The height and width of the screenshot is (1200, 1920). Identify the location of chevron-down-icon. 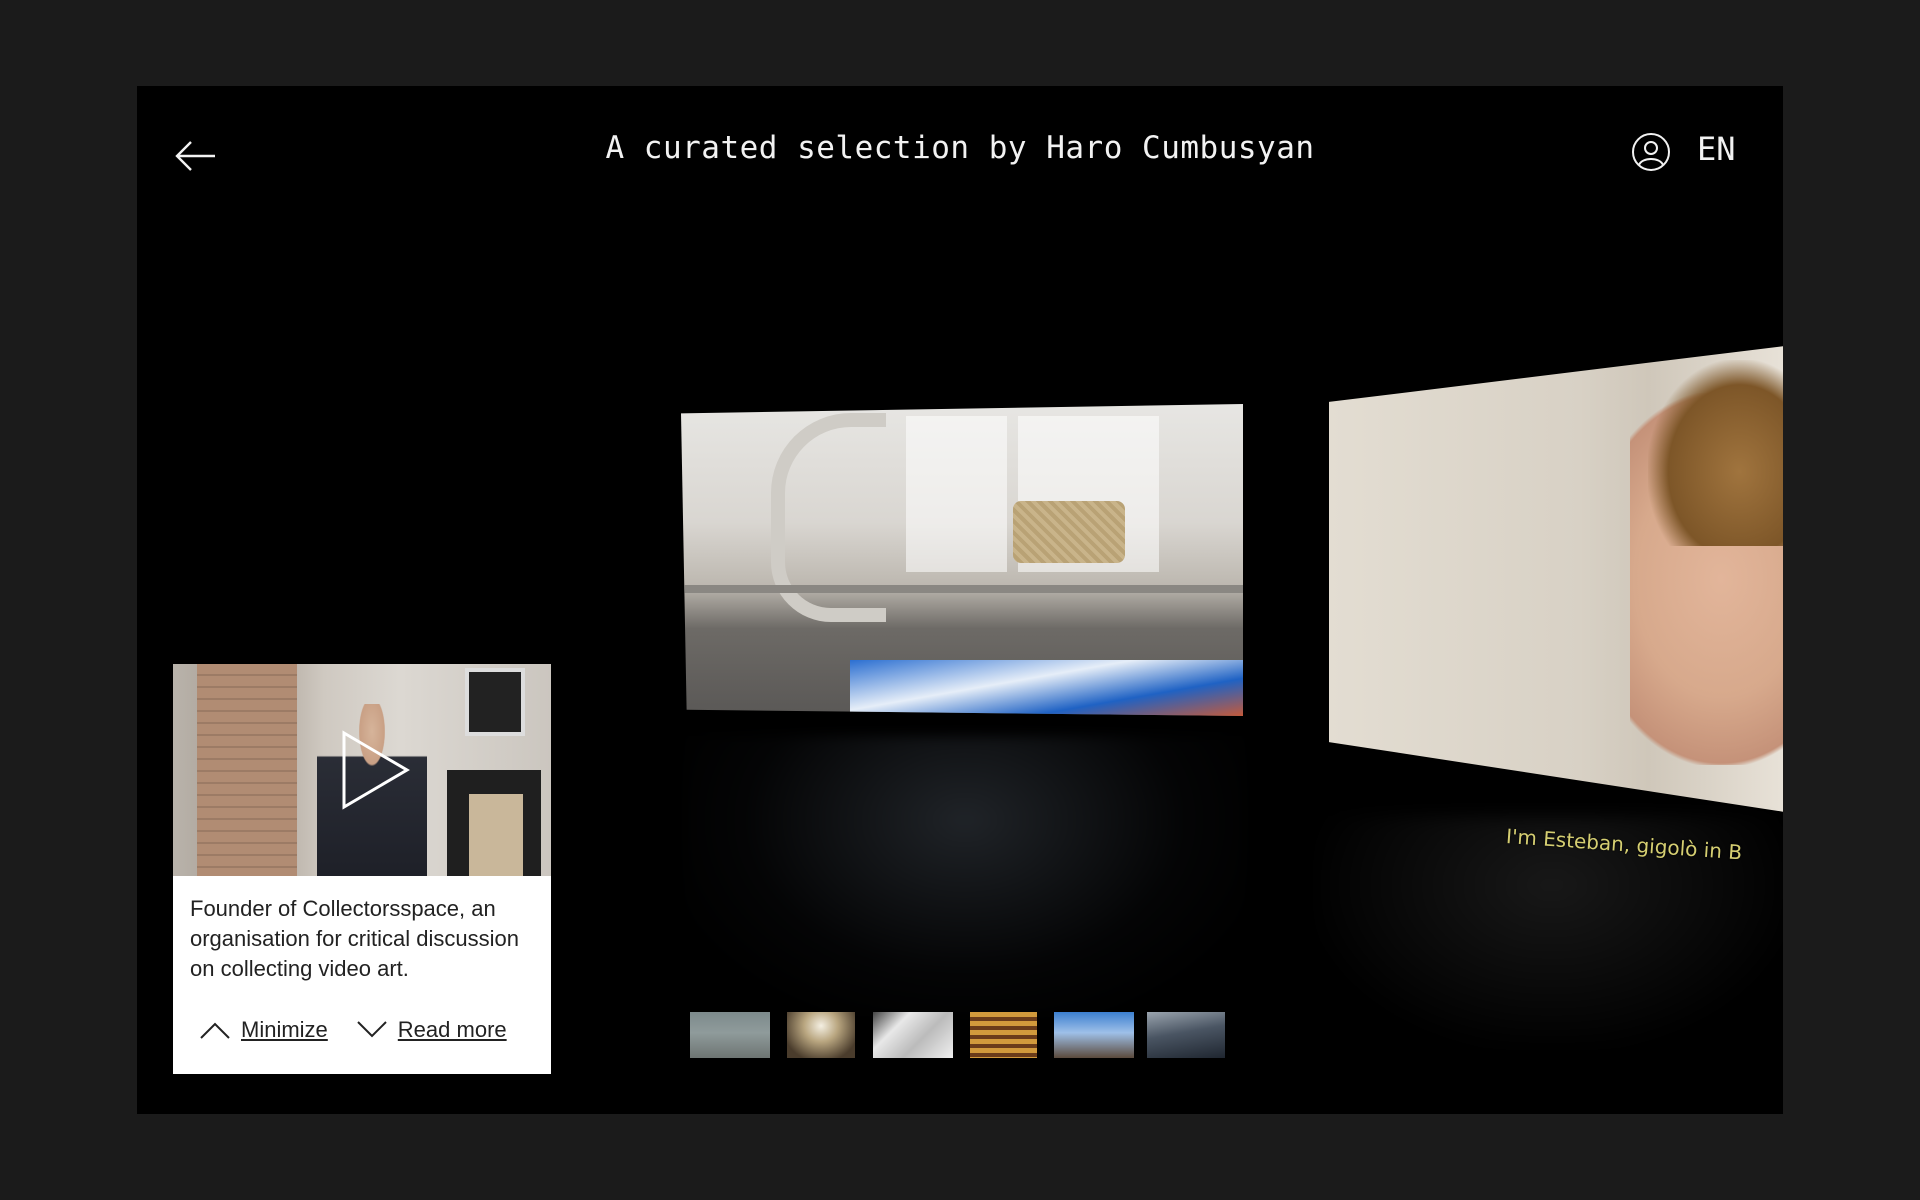
(372, 1029).